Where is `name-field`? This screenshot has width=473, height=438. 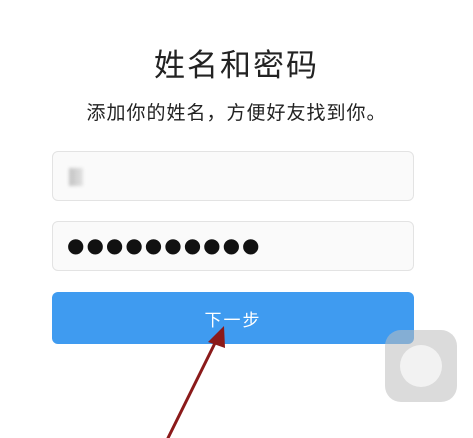
name-field is located at coordinates (233, 176).